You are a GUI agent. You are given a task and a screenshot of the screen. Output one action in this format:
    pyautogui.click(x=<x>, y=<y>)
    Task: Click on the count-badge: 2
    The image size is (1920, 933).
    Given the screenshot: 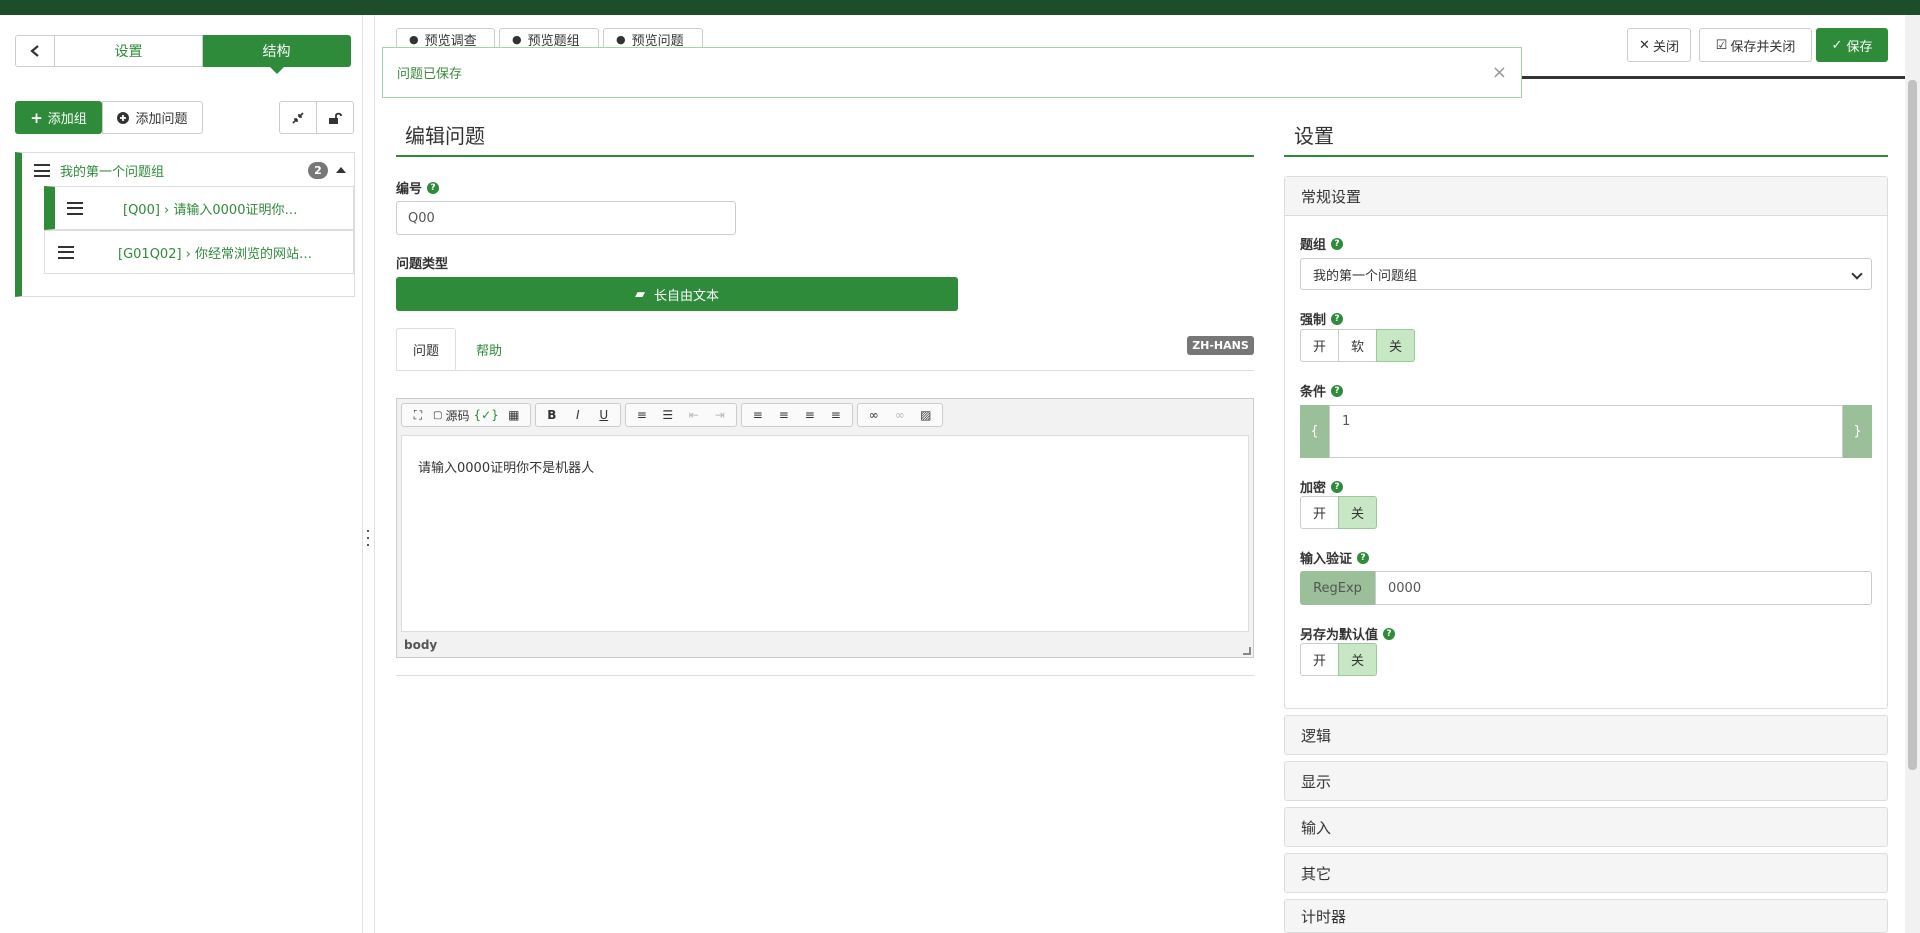 What is the action you would take?
    pyautogui.click(x=318, y=170)
    